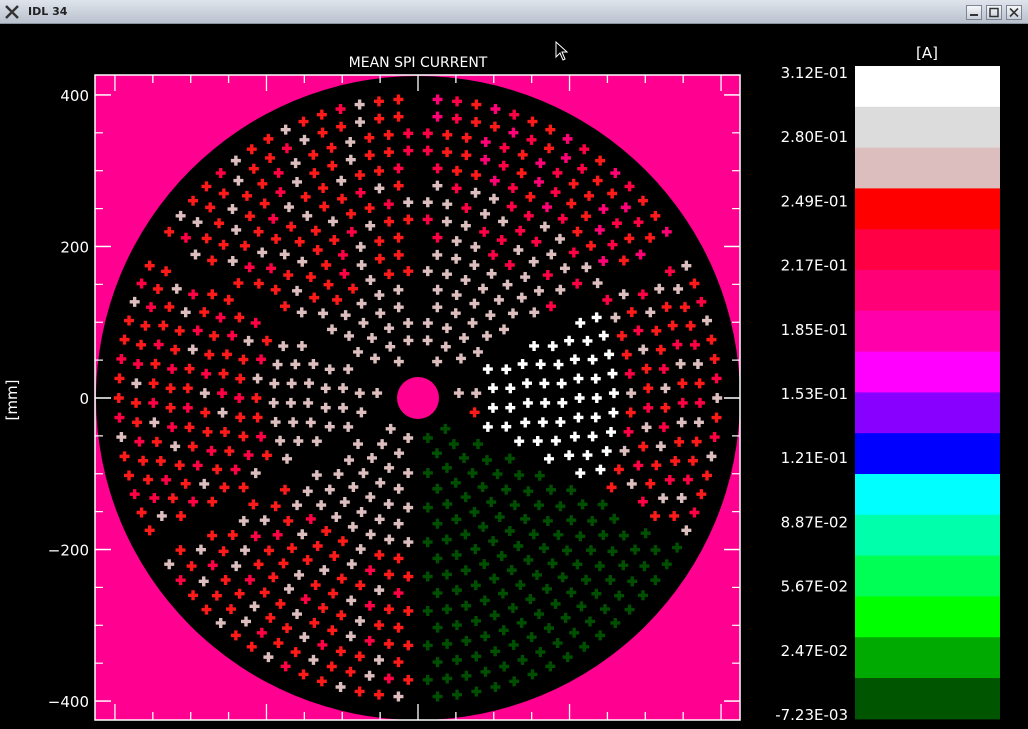 The image size is (1028, 729). What do you see at coordinates (12, 12) in the screenshot?
I see `x-app-icon` at bounding box center [12, 12].